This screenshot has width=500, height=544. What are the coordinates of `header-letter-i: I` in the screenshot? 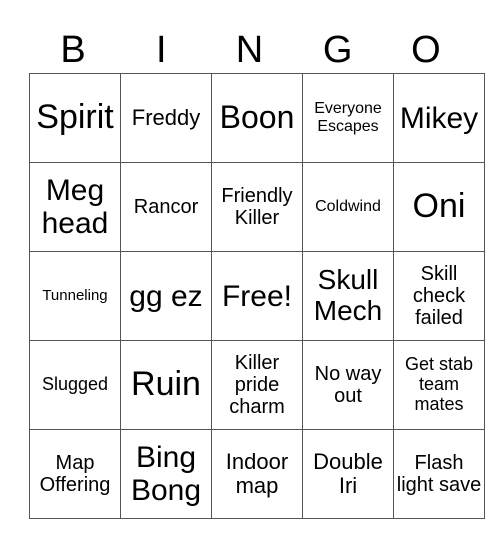 It's located at (161, 50).